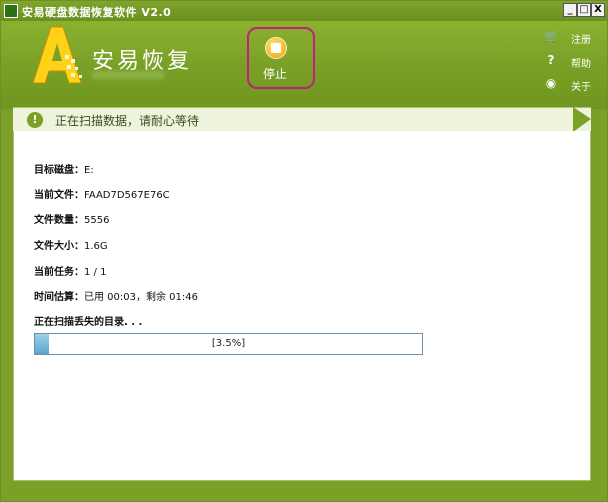  Describe the element at coordinates (141, 297) in the screenshot. I see `time-estimate-value: 已用 00:03，剩余 01:46` at that location.